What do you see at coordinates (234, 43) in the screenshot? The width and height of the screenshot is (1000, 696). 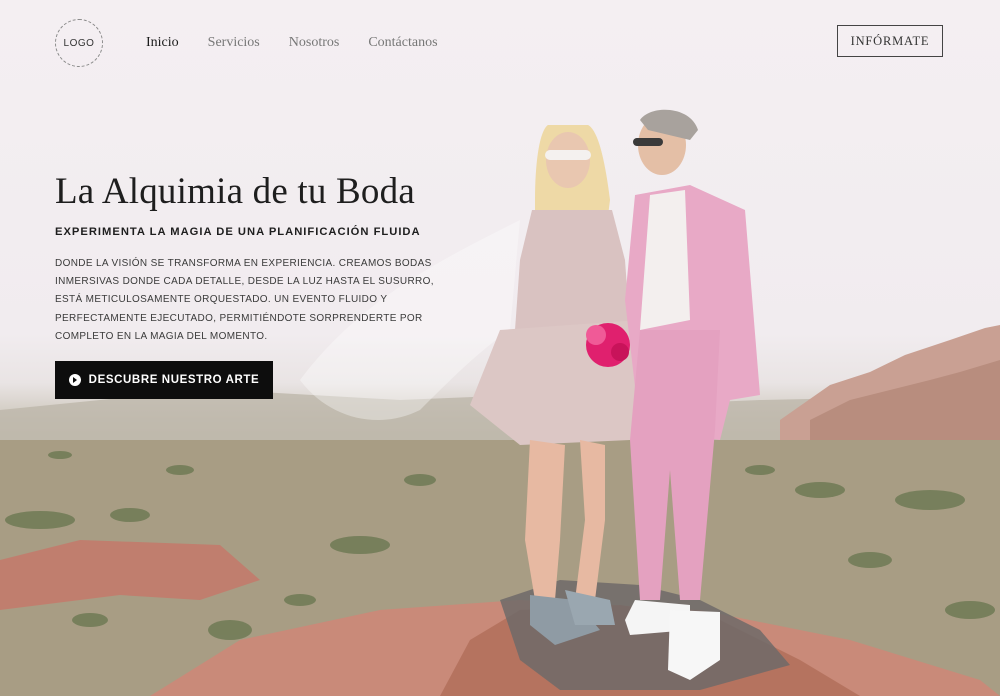 I see `nav-item-servicios: Servicios` at bounding box center [234, 43].